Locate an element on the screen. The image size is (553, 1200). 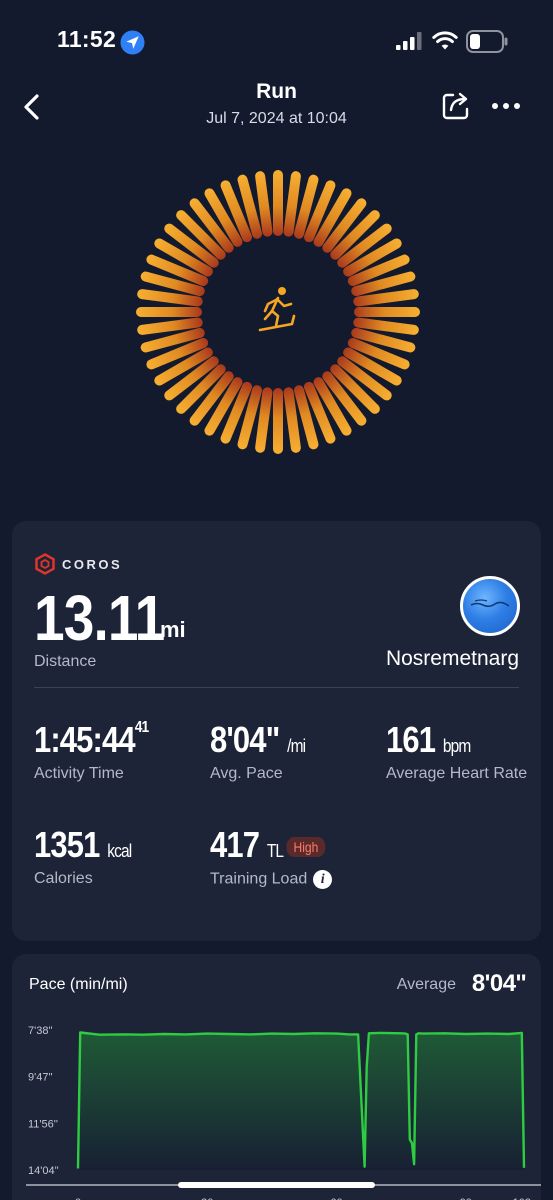
activity-ring is located at coordinates (278, 312).